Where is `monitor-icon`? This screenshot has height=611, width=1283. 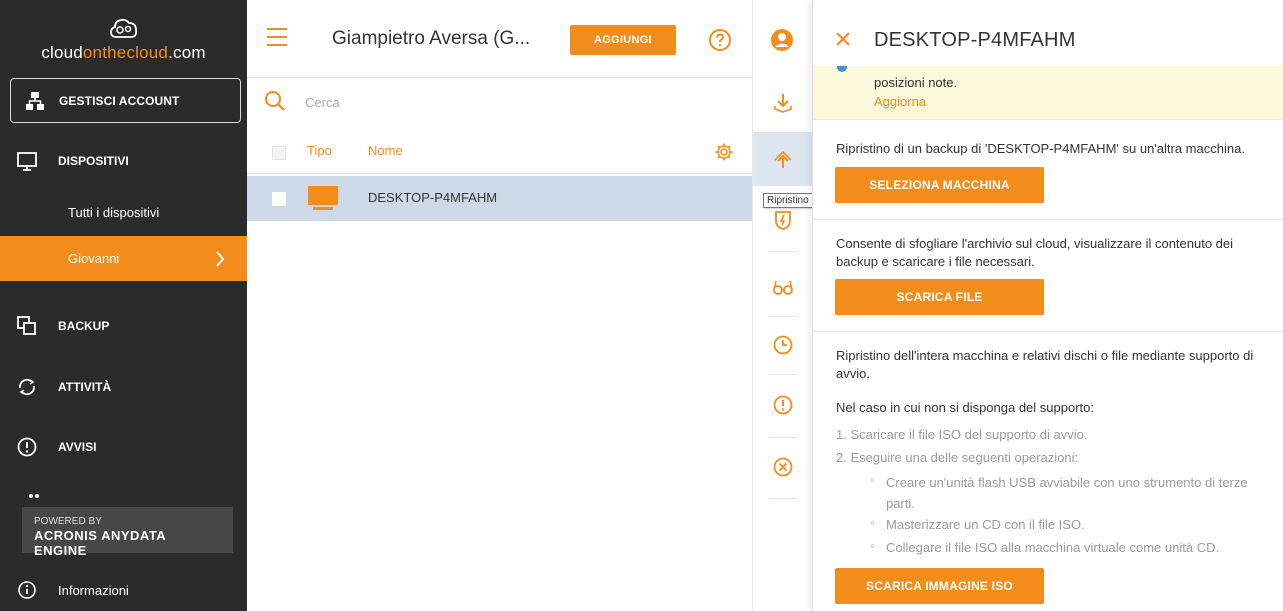
monitor-icon is located at coordinates (27, 161).